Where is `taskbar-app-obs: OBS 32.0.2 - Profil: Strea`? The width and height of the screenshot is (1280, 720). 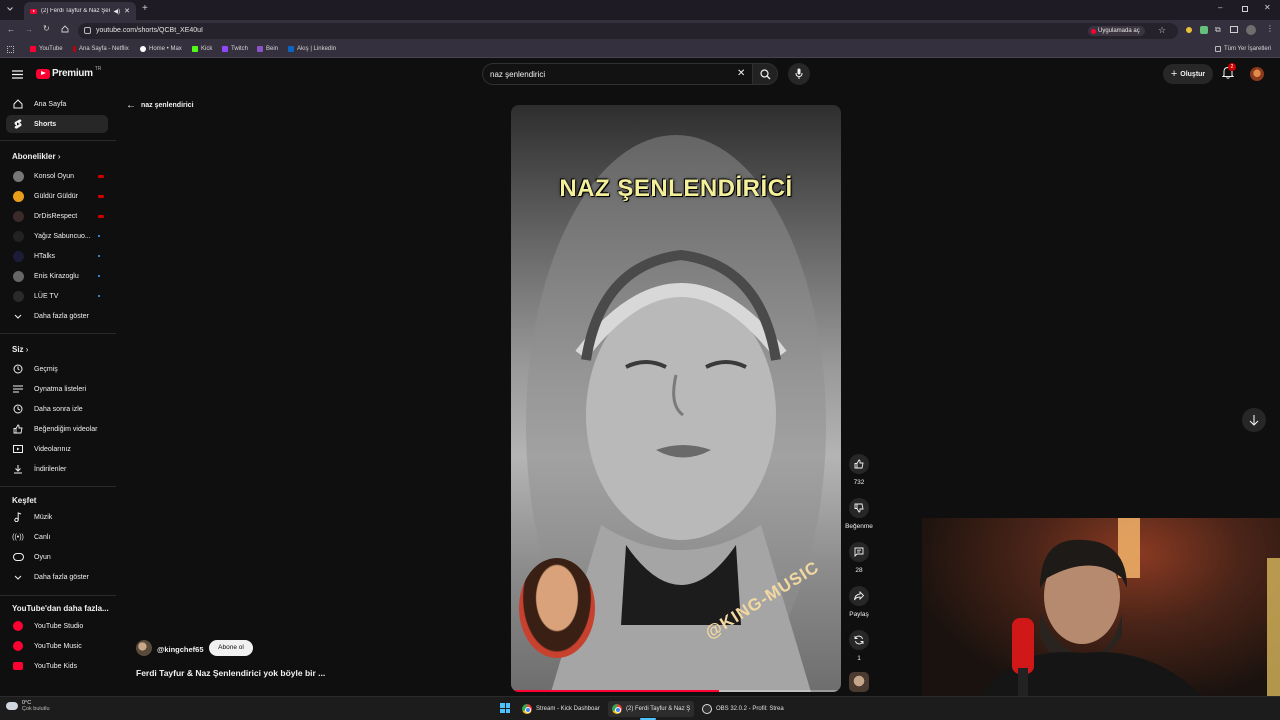 taskbar-app-obs: OBS 32.0.2 - Profil: Strea is located at coordinates (743, 709).